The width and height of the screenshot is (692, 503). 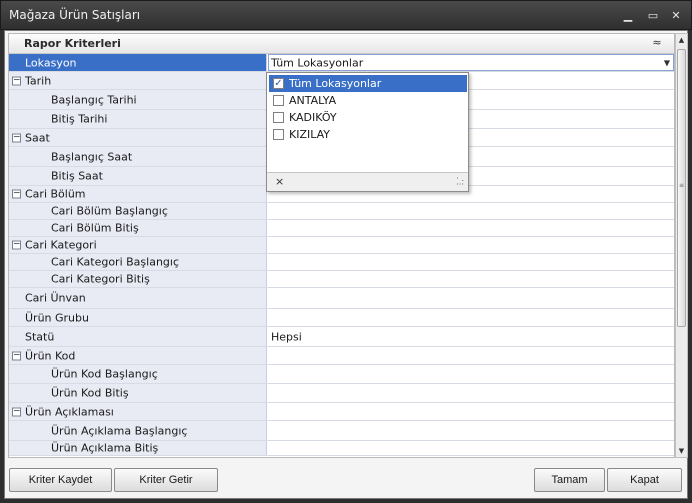 What do you see at coordinates (341, 374) in the screenshot?
I see `property-row: Ürün Kod Başlangıç` at bounding box center [341, 374].